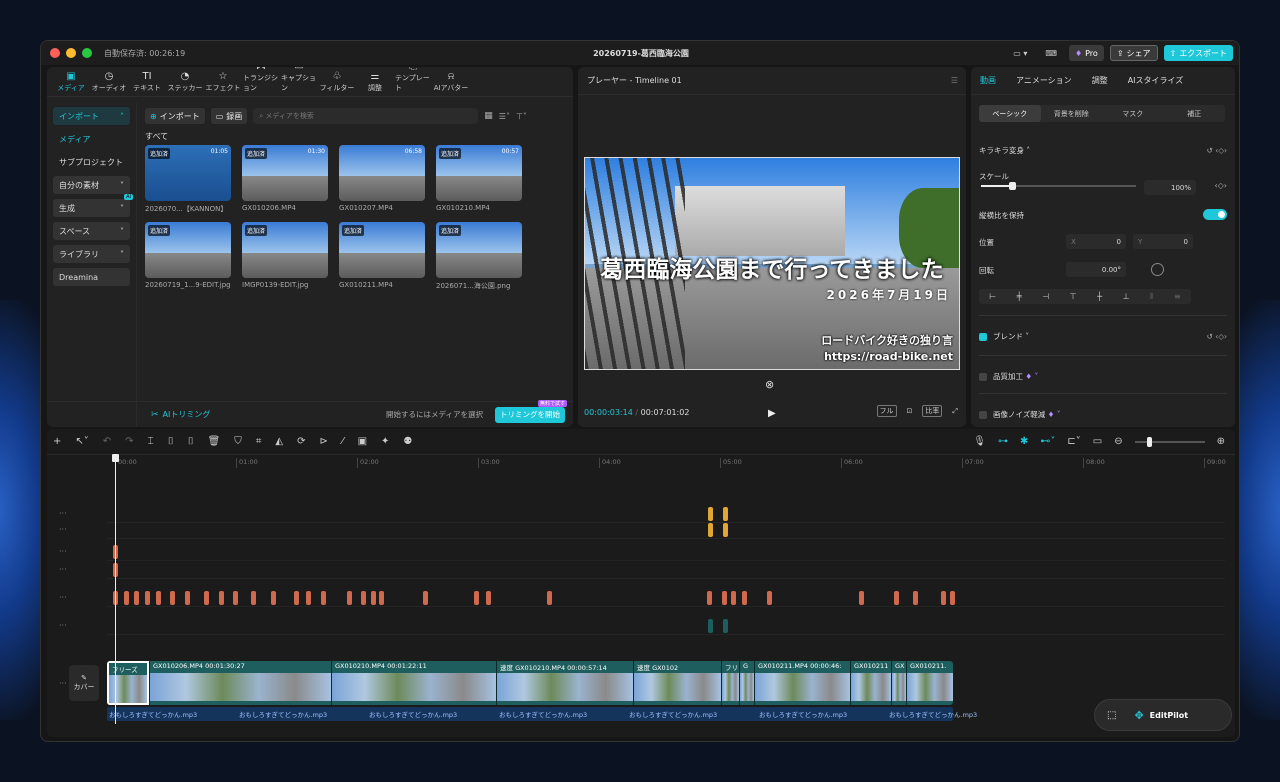  Describe the element at coordinates (1217, 336) in the screenshot. I see `reset-icon: ↺ ‹◇›` at that location.